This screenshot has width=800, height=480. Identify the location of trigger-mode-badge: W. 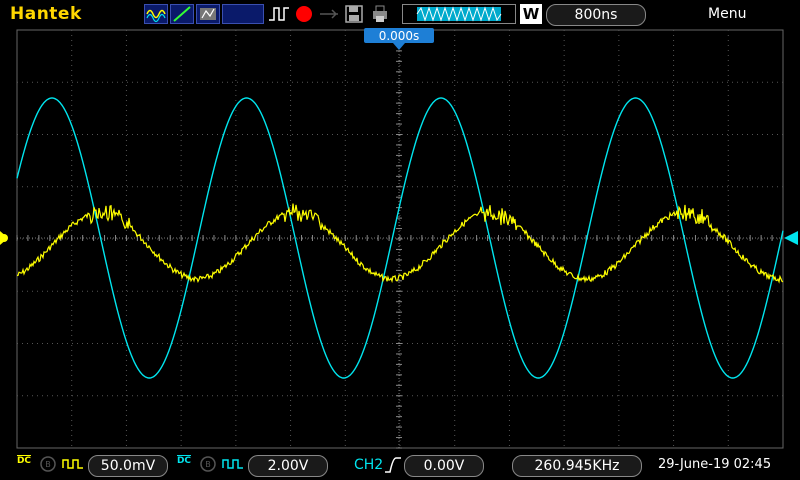
(531, 14).